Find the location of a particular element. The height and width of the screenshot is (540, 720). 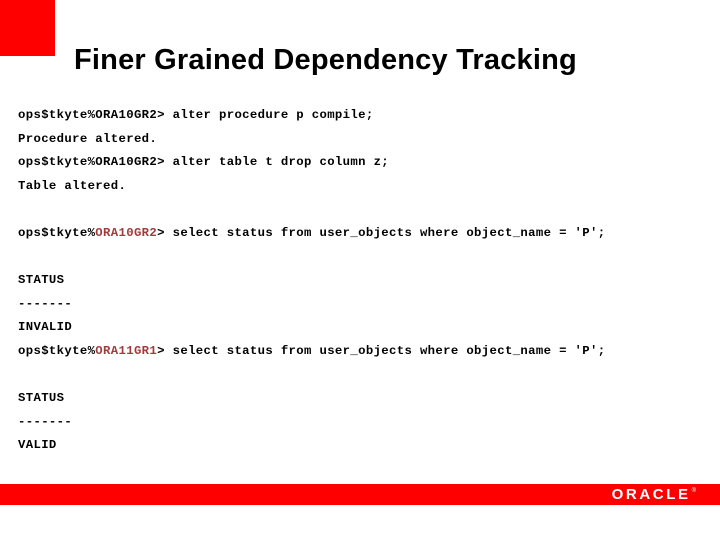

oracle-logo: ORACLE ® is located at coordinates (654, 494).